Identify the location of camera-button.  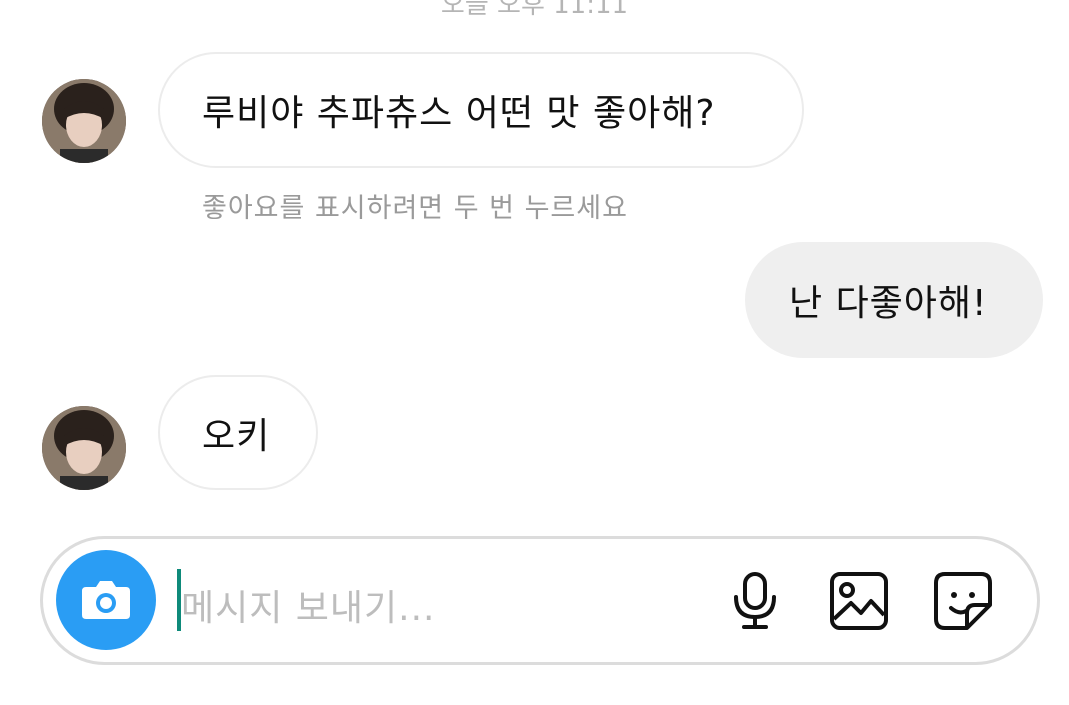
(106, 600).